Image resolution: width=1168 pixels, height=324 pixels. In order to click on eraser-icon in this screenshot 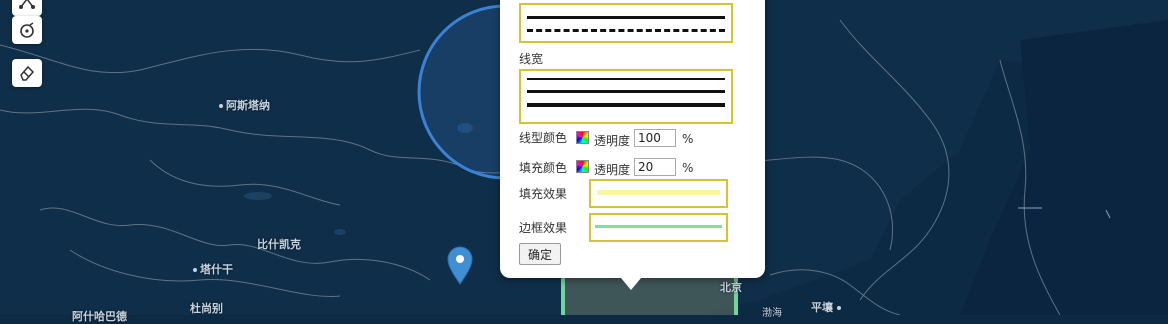, I will do `click(27, 73)`.